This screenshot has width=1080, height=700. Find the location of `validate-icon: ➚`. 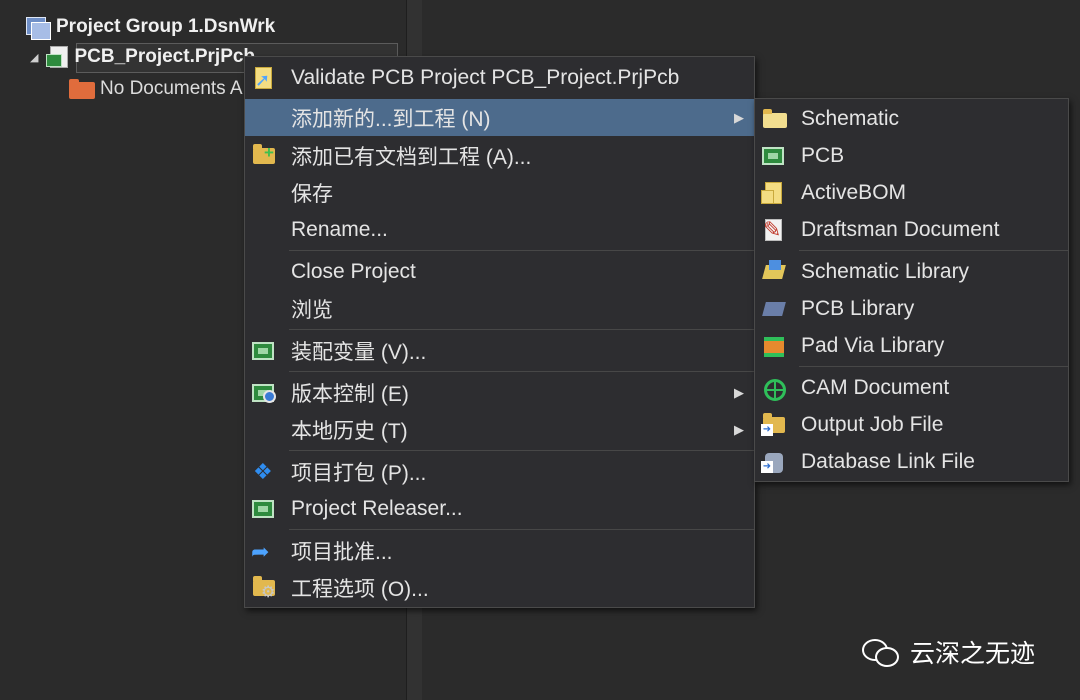

validate-icon: ➚ is located at coordinates (263, 78).